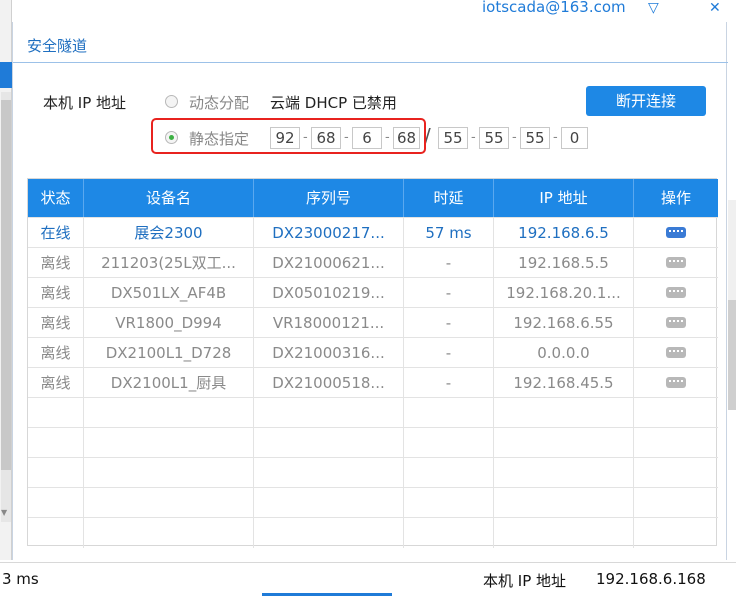 This screenshot has width=736, height=596. I want to click on row-device-name: DX2100L1_厨具, so click(169, 383).